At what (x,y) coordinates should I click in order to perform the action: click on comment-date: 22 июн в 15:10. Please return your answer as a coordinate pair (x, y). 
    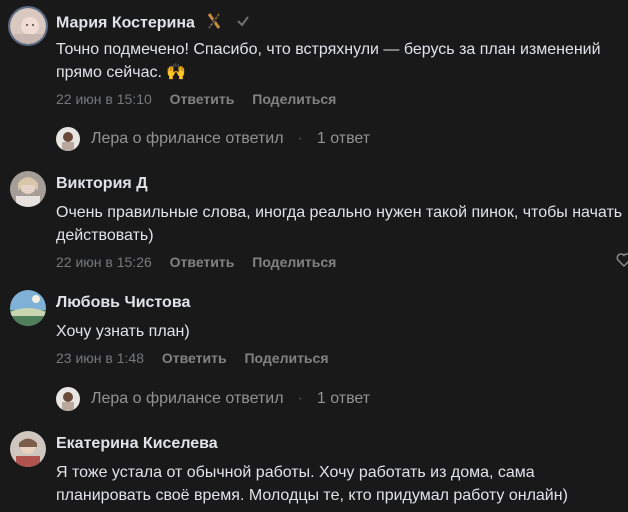
    Looking at the image, I should click on (104, 99).